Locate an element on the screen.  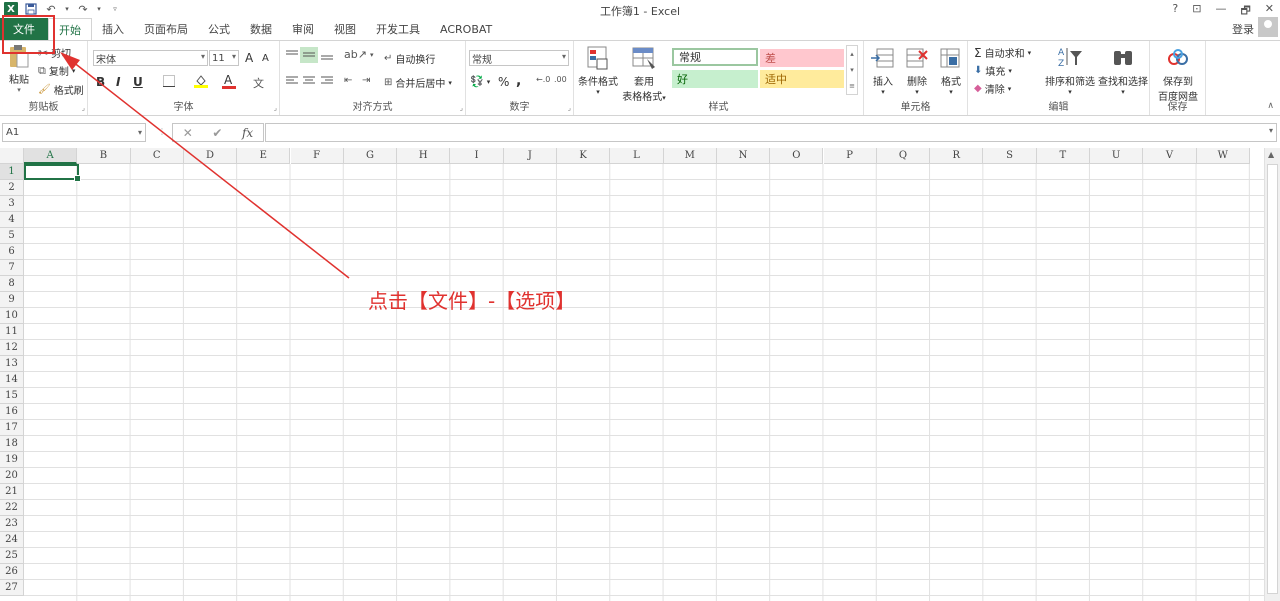
row-header: 1 is located at coordinates (12, 172).